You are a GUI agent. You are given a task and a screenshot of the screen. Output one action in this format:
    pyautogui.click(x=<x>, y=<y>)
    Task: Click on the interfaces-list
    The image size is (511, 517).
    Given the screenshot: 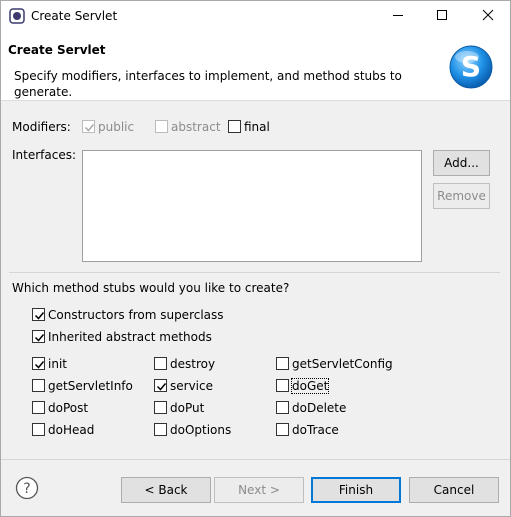 What is the action you would take?
    pyautogui.click(x=252, y=206)
    